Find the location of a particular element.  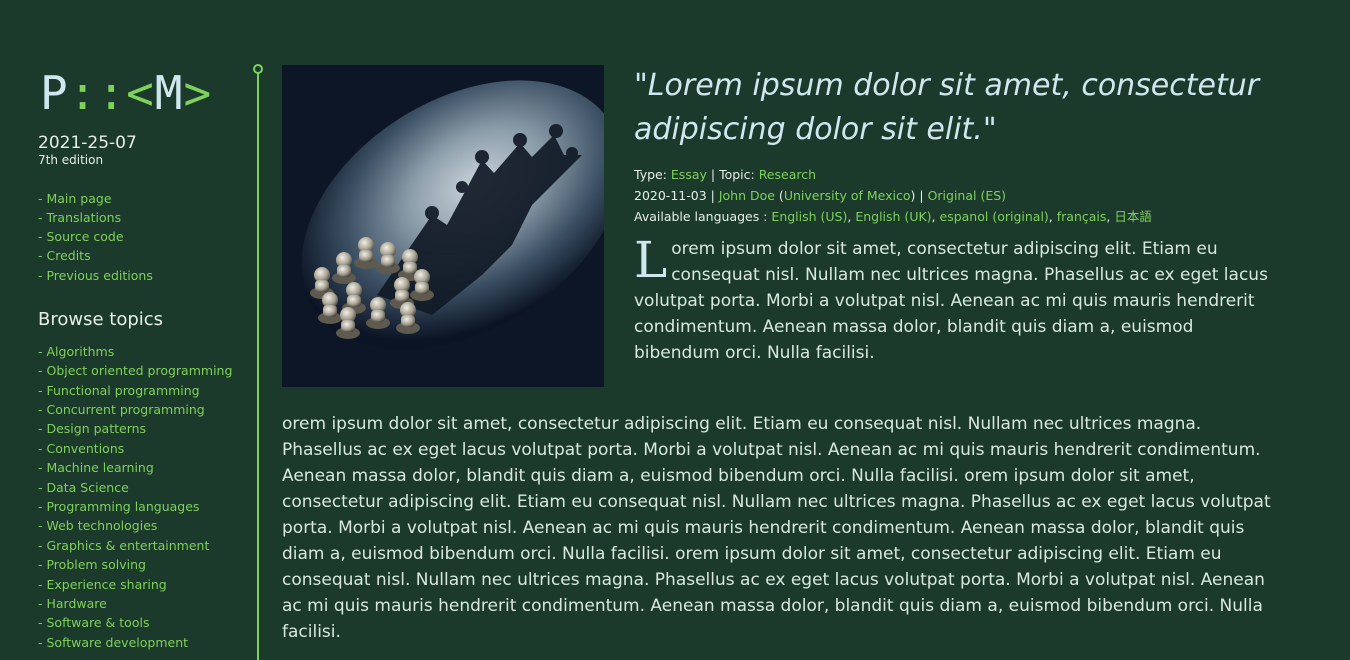

language-link-ja: 日本語 is located at coordinates (1133, 216).